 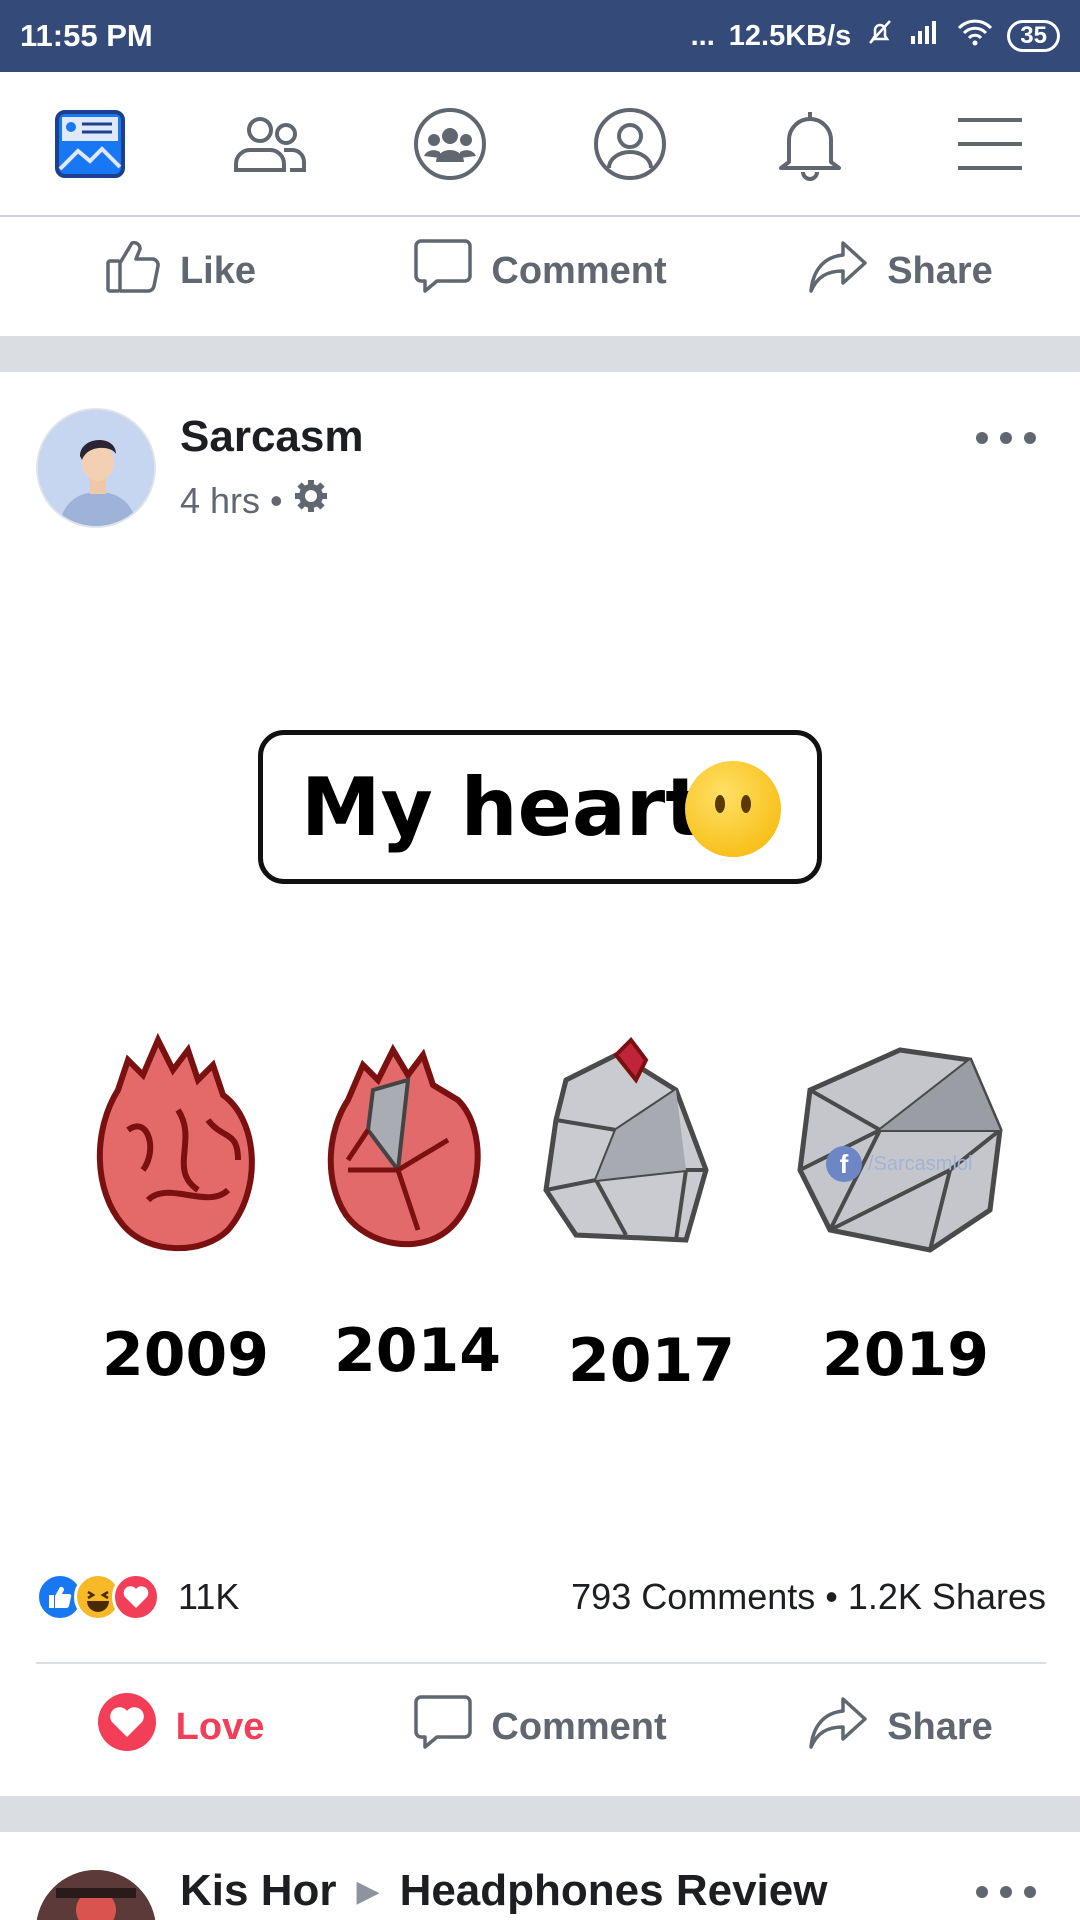 I want to click on comments-shares-count: 793 Comments • 1.2K Shares, so click(x=808, y=1597).